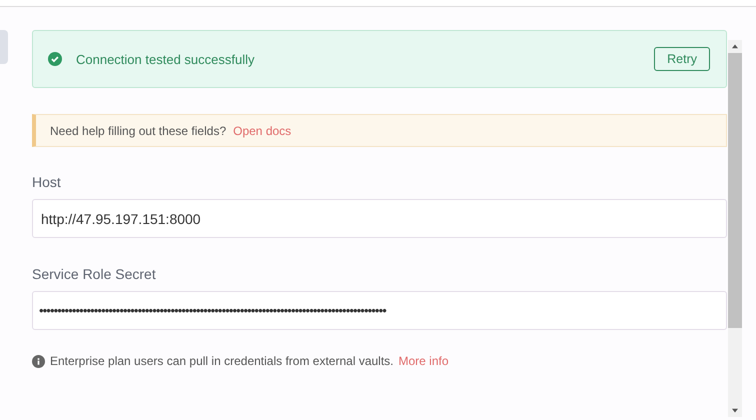 The width and height of the screenshot is (756, 420). I want to click on scrollbar-thumb, so click(735, 190).